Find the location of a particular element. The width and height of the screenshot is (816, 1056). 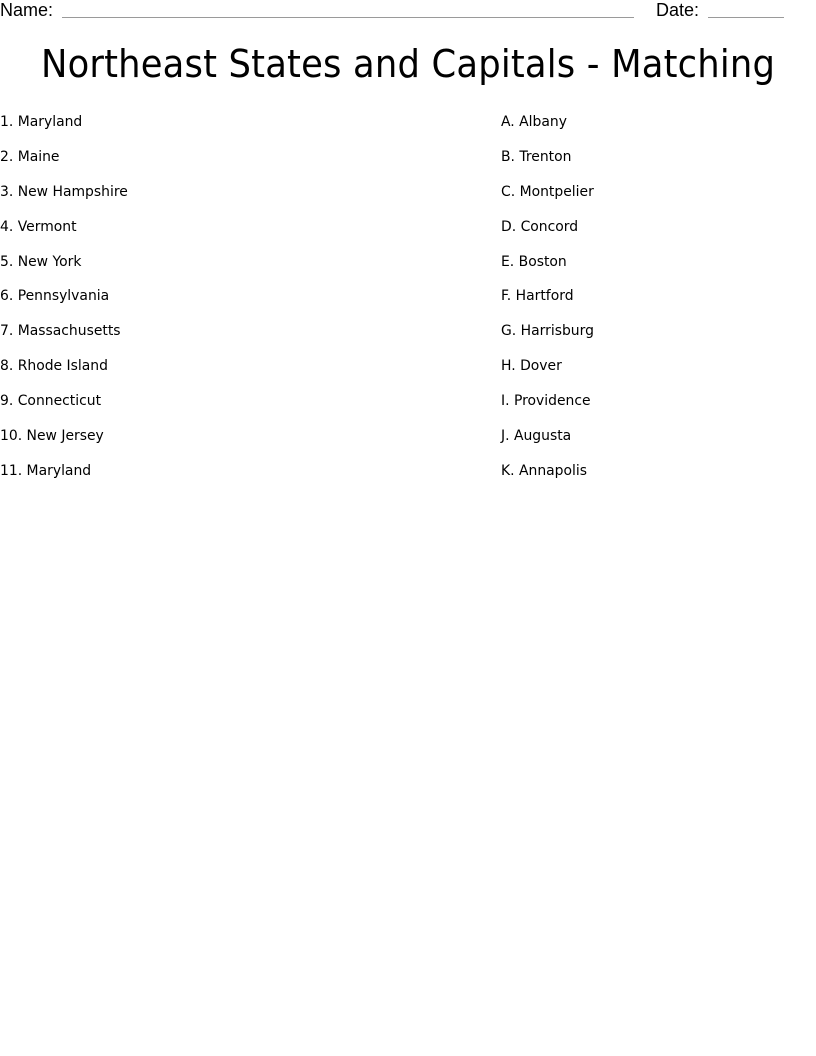

worksheet-header: Name: Date: is located at coordinates (408, 12).